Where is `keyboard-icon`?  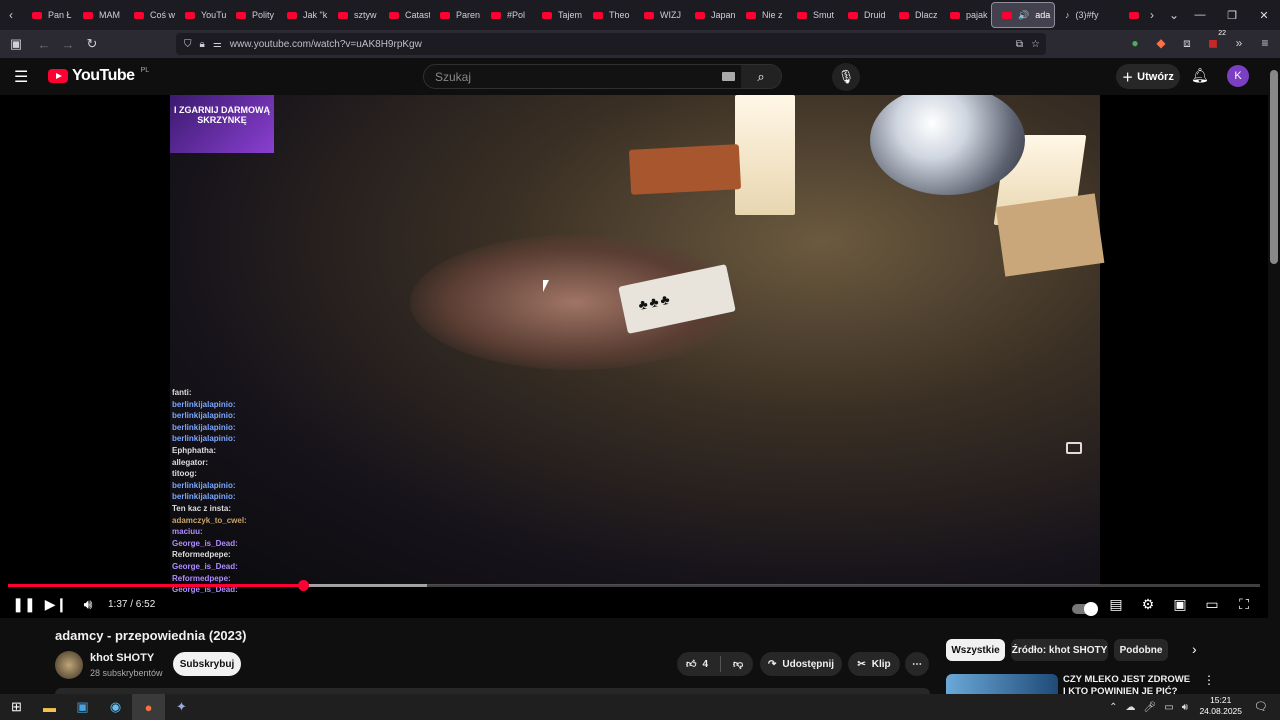 keyboard-icon is located at coordinates (728, 76).